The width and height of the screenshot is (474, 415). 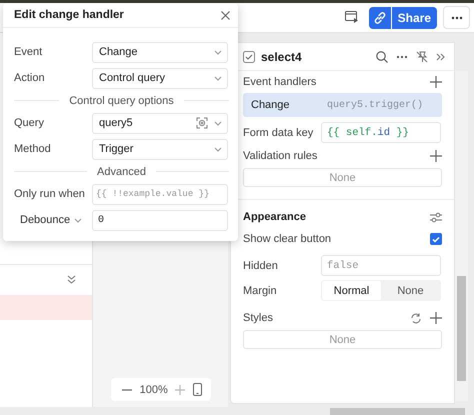 I want to click on event-handler-row: Change query5.trigger(), so click(x=342, y=105).